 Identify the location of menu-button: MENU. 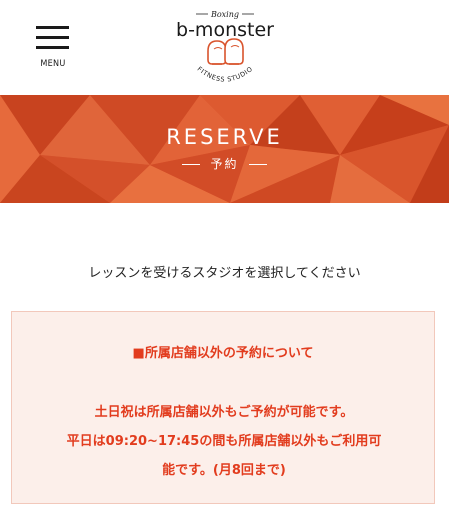
(53, 49).